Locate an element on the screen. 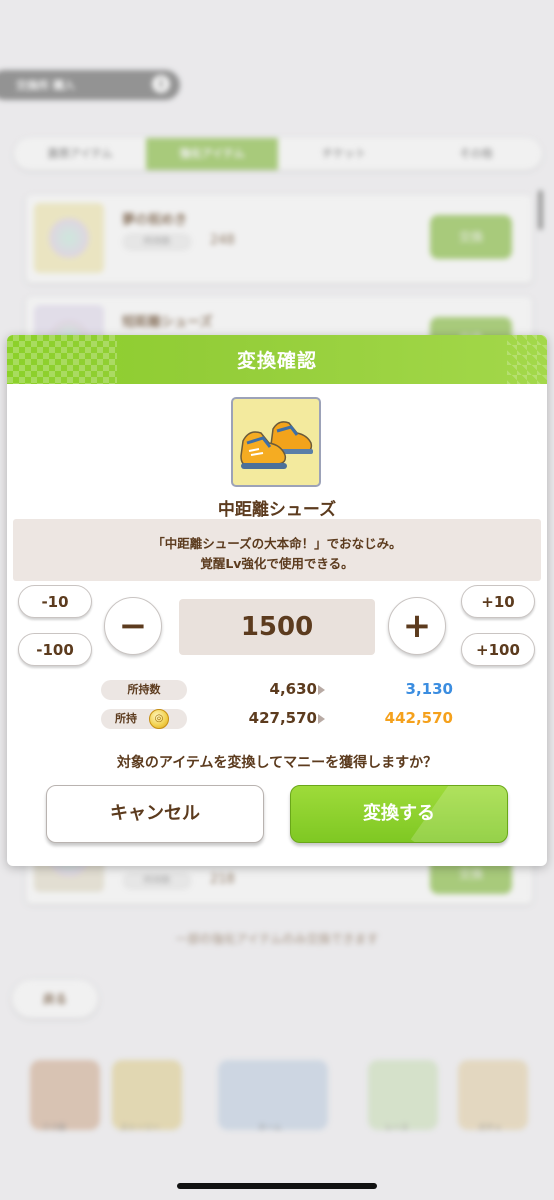 This screenshot has width=554, height=1200. decrement-button: − is located at coordinates (133, 626).